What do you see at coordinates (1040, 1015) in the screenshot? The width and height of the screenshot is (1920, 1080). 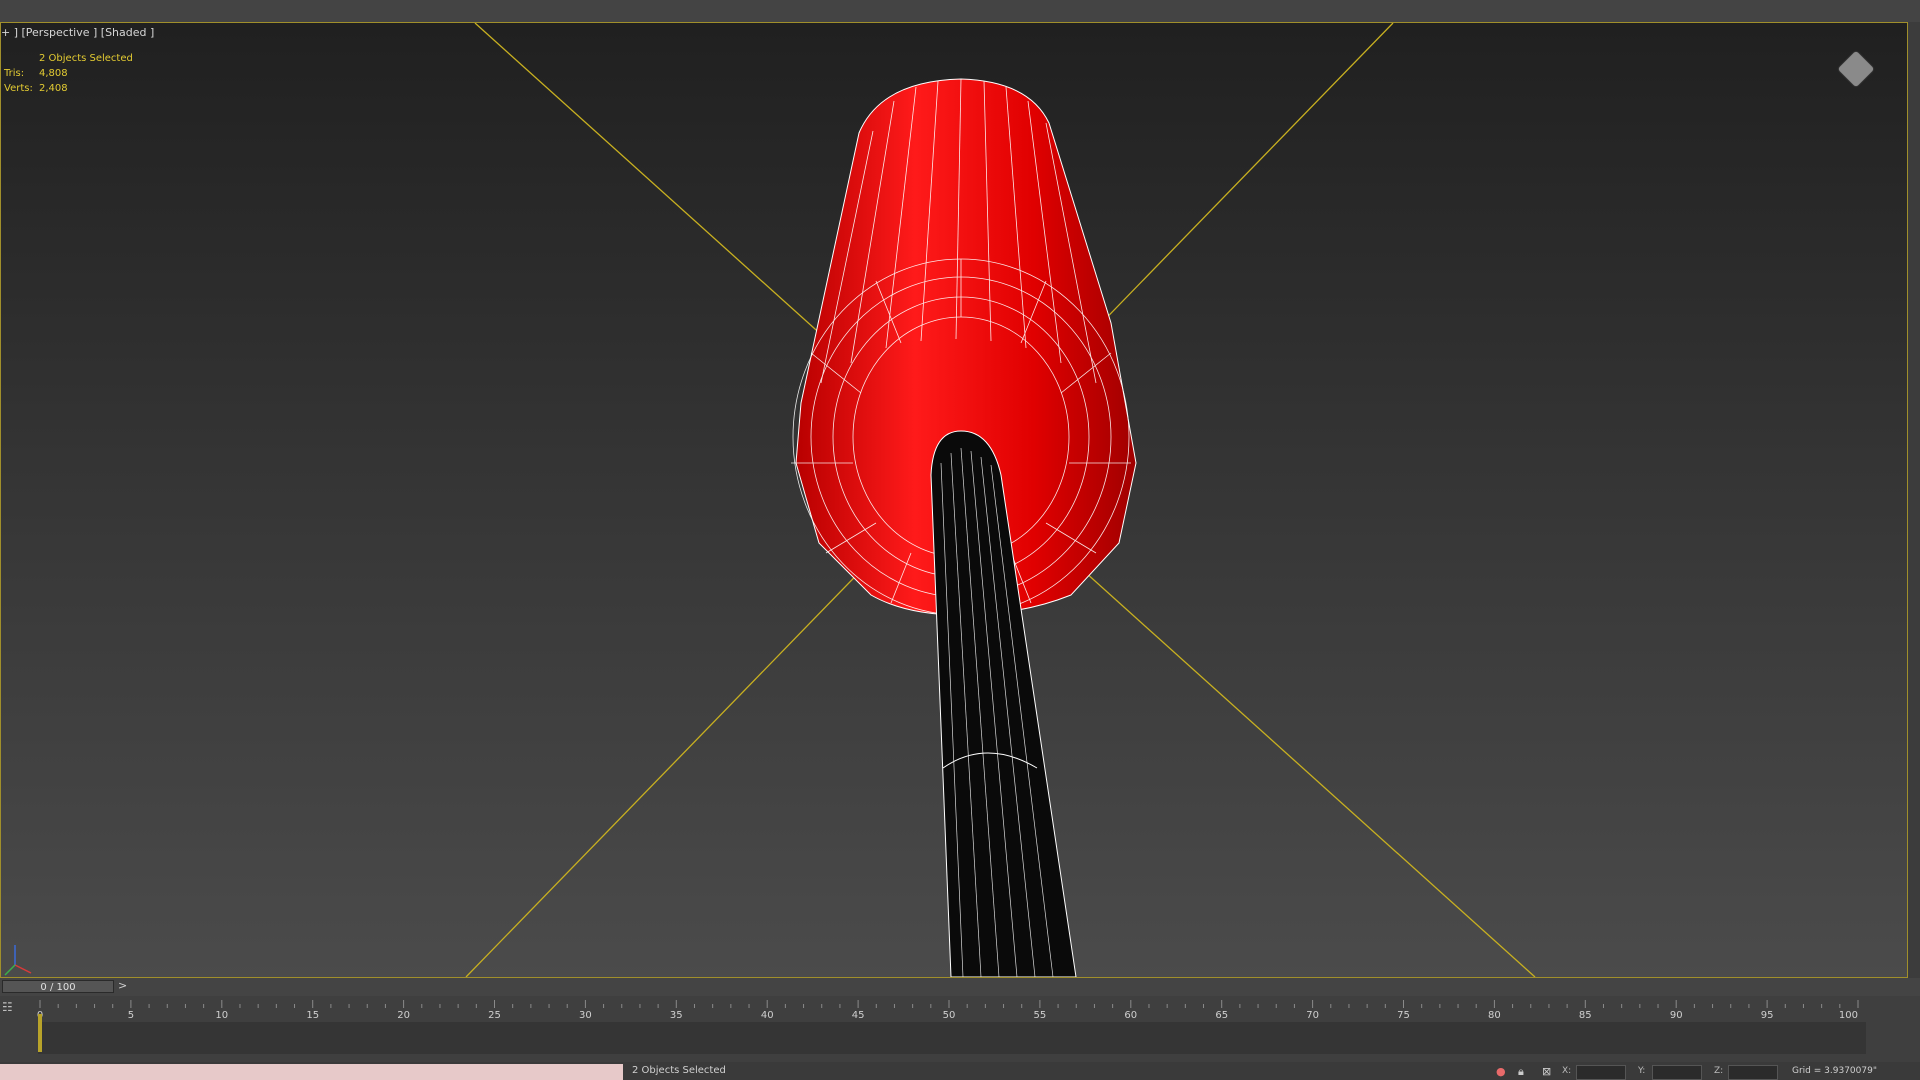 I see `frame-tick-label: 55` at bounding box center [1040, 1015].